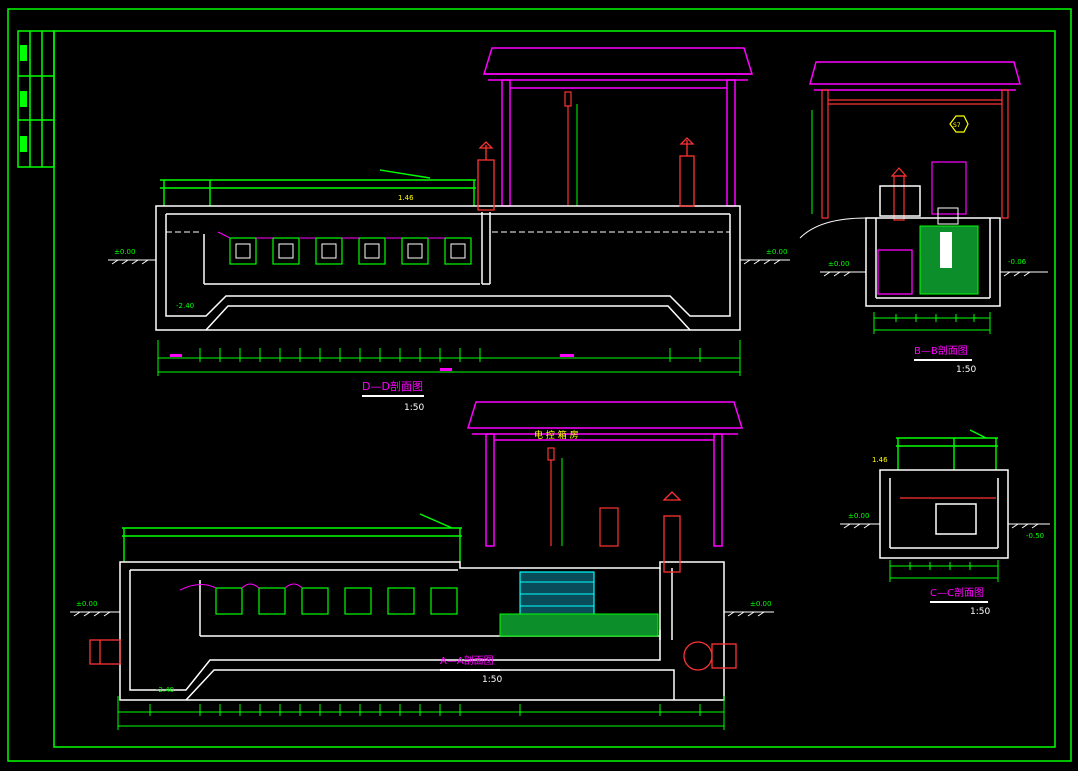 Image resolution: width=1078 pixels, height=771 pixels. I want to click on section-cc: C—C剖面图 1:50 ±0.00 1.46 -0.50, so click(945, 523).